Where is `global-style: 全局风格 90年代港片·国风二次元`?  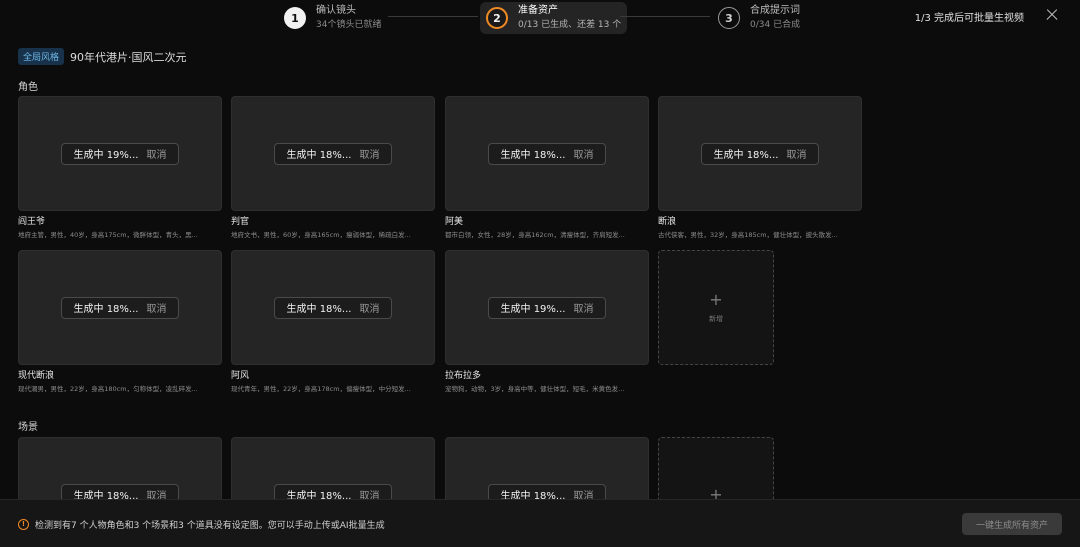 global-style: 全局风格 90年代港片·国风二次元 is located at coordinates (102, 56).